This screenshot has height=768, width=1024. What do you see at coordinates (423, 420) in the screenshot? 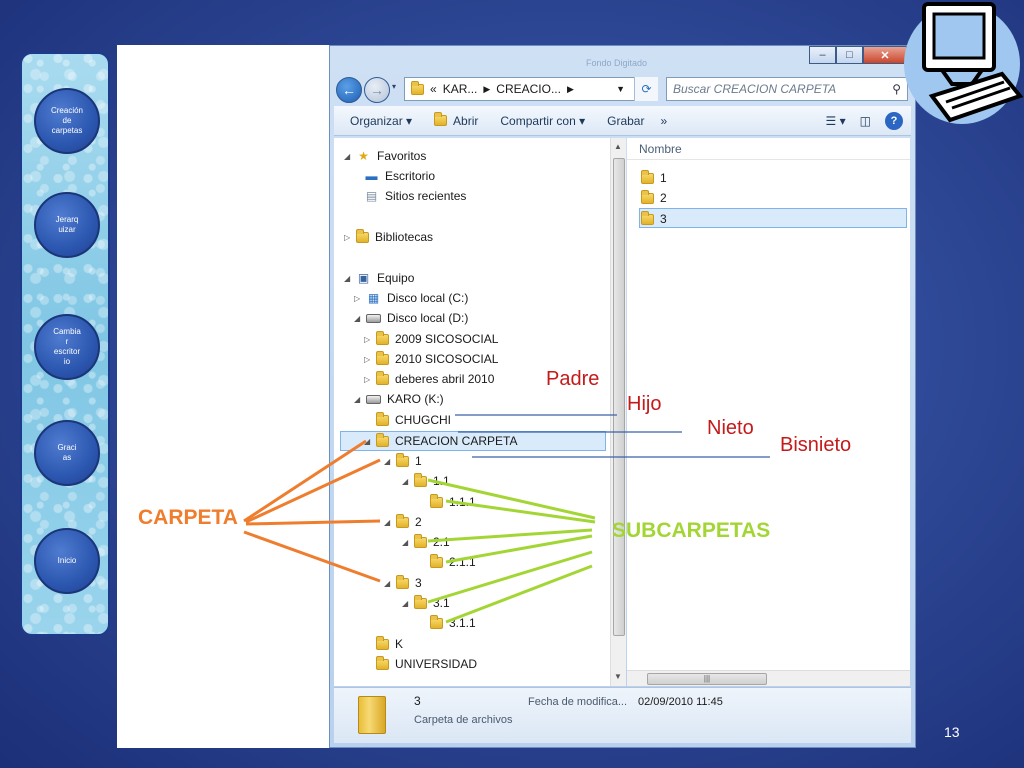
I see `tree-label: CHUGCHI` at bounding box center [423, 420].